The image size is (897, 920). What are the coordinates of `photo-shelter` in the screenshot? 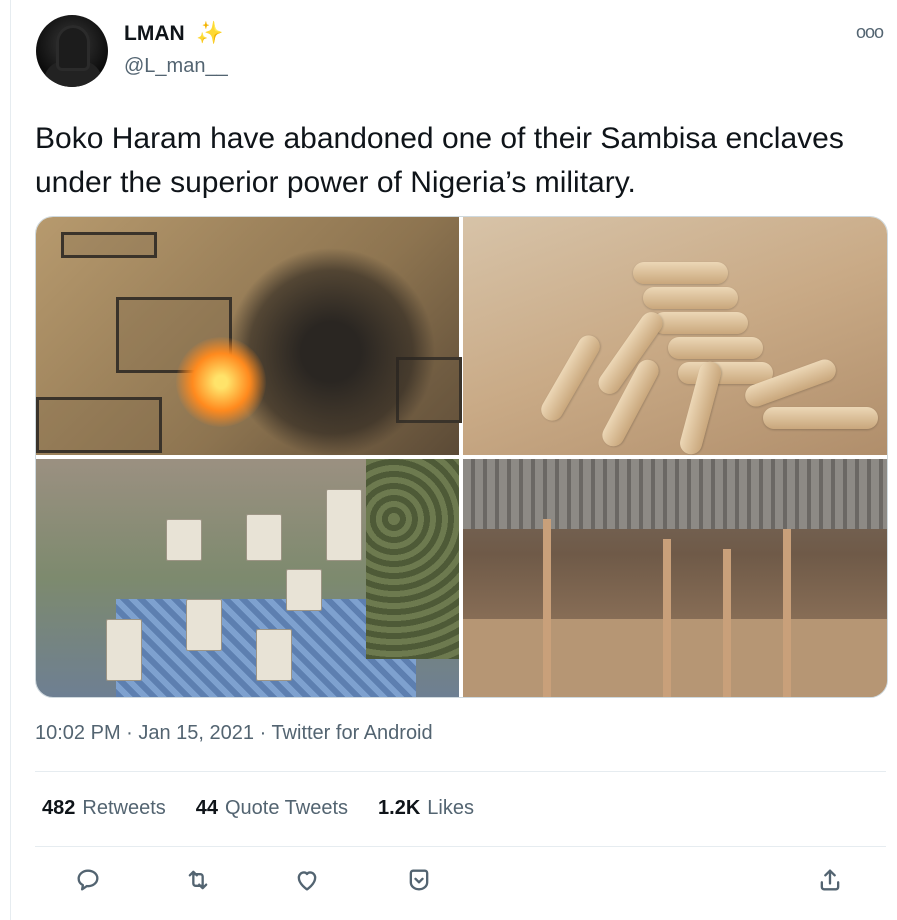 It's located at (675, 578).